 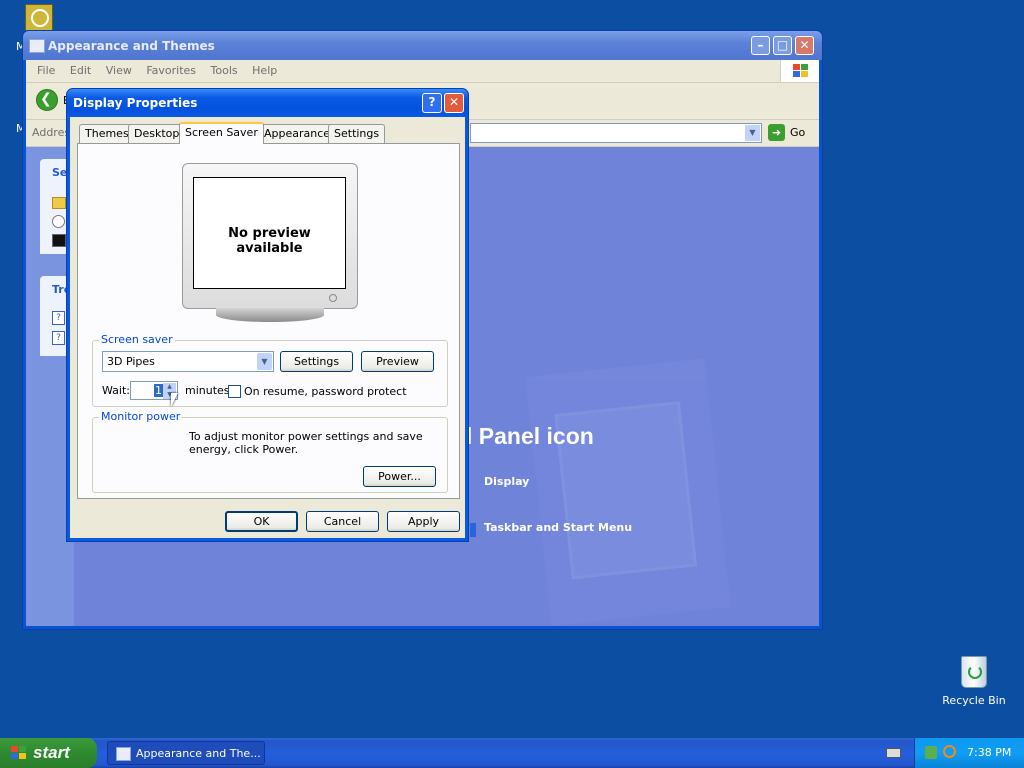 I want to click on menu-view: View, so click(x=119, y=70).